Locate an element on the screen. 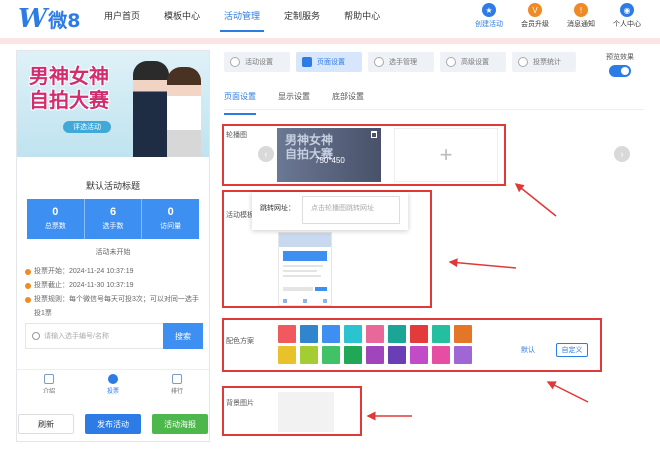 This screenshot has height=468, width=660. arrow-carousel is located at coordinates (535, 200).